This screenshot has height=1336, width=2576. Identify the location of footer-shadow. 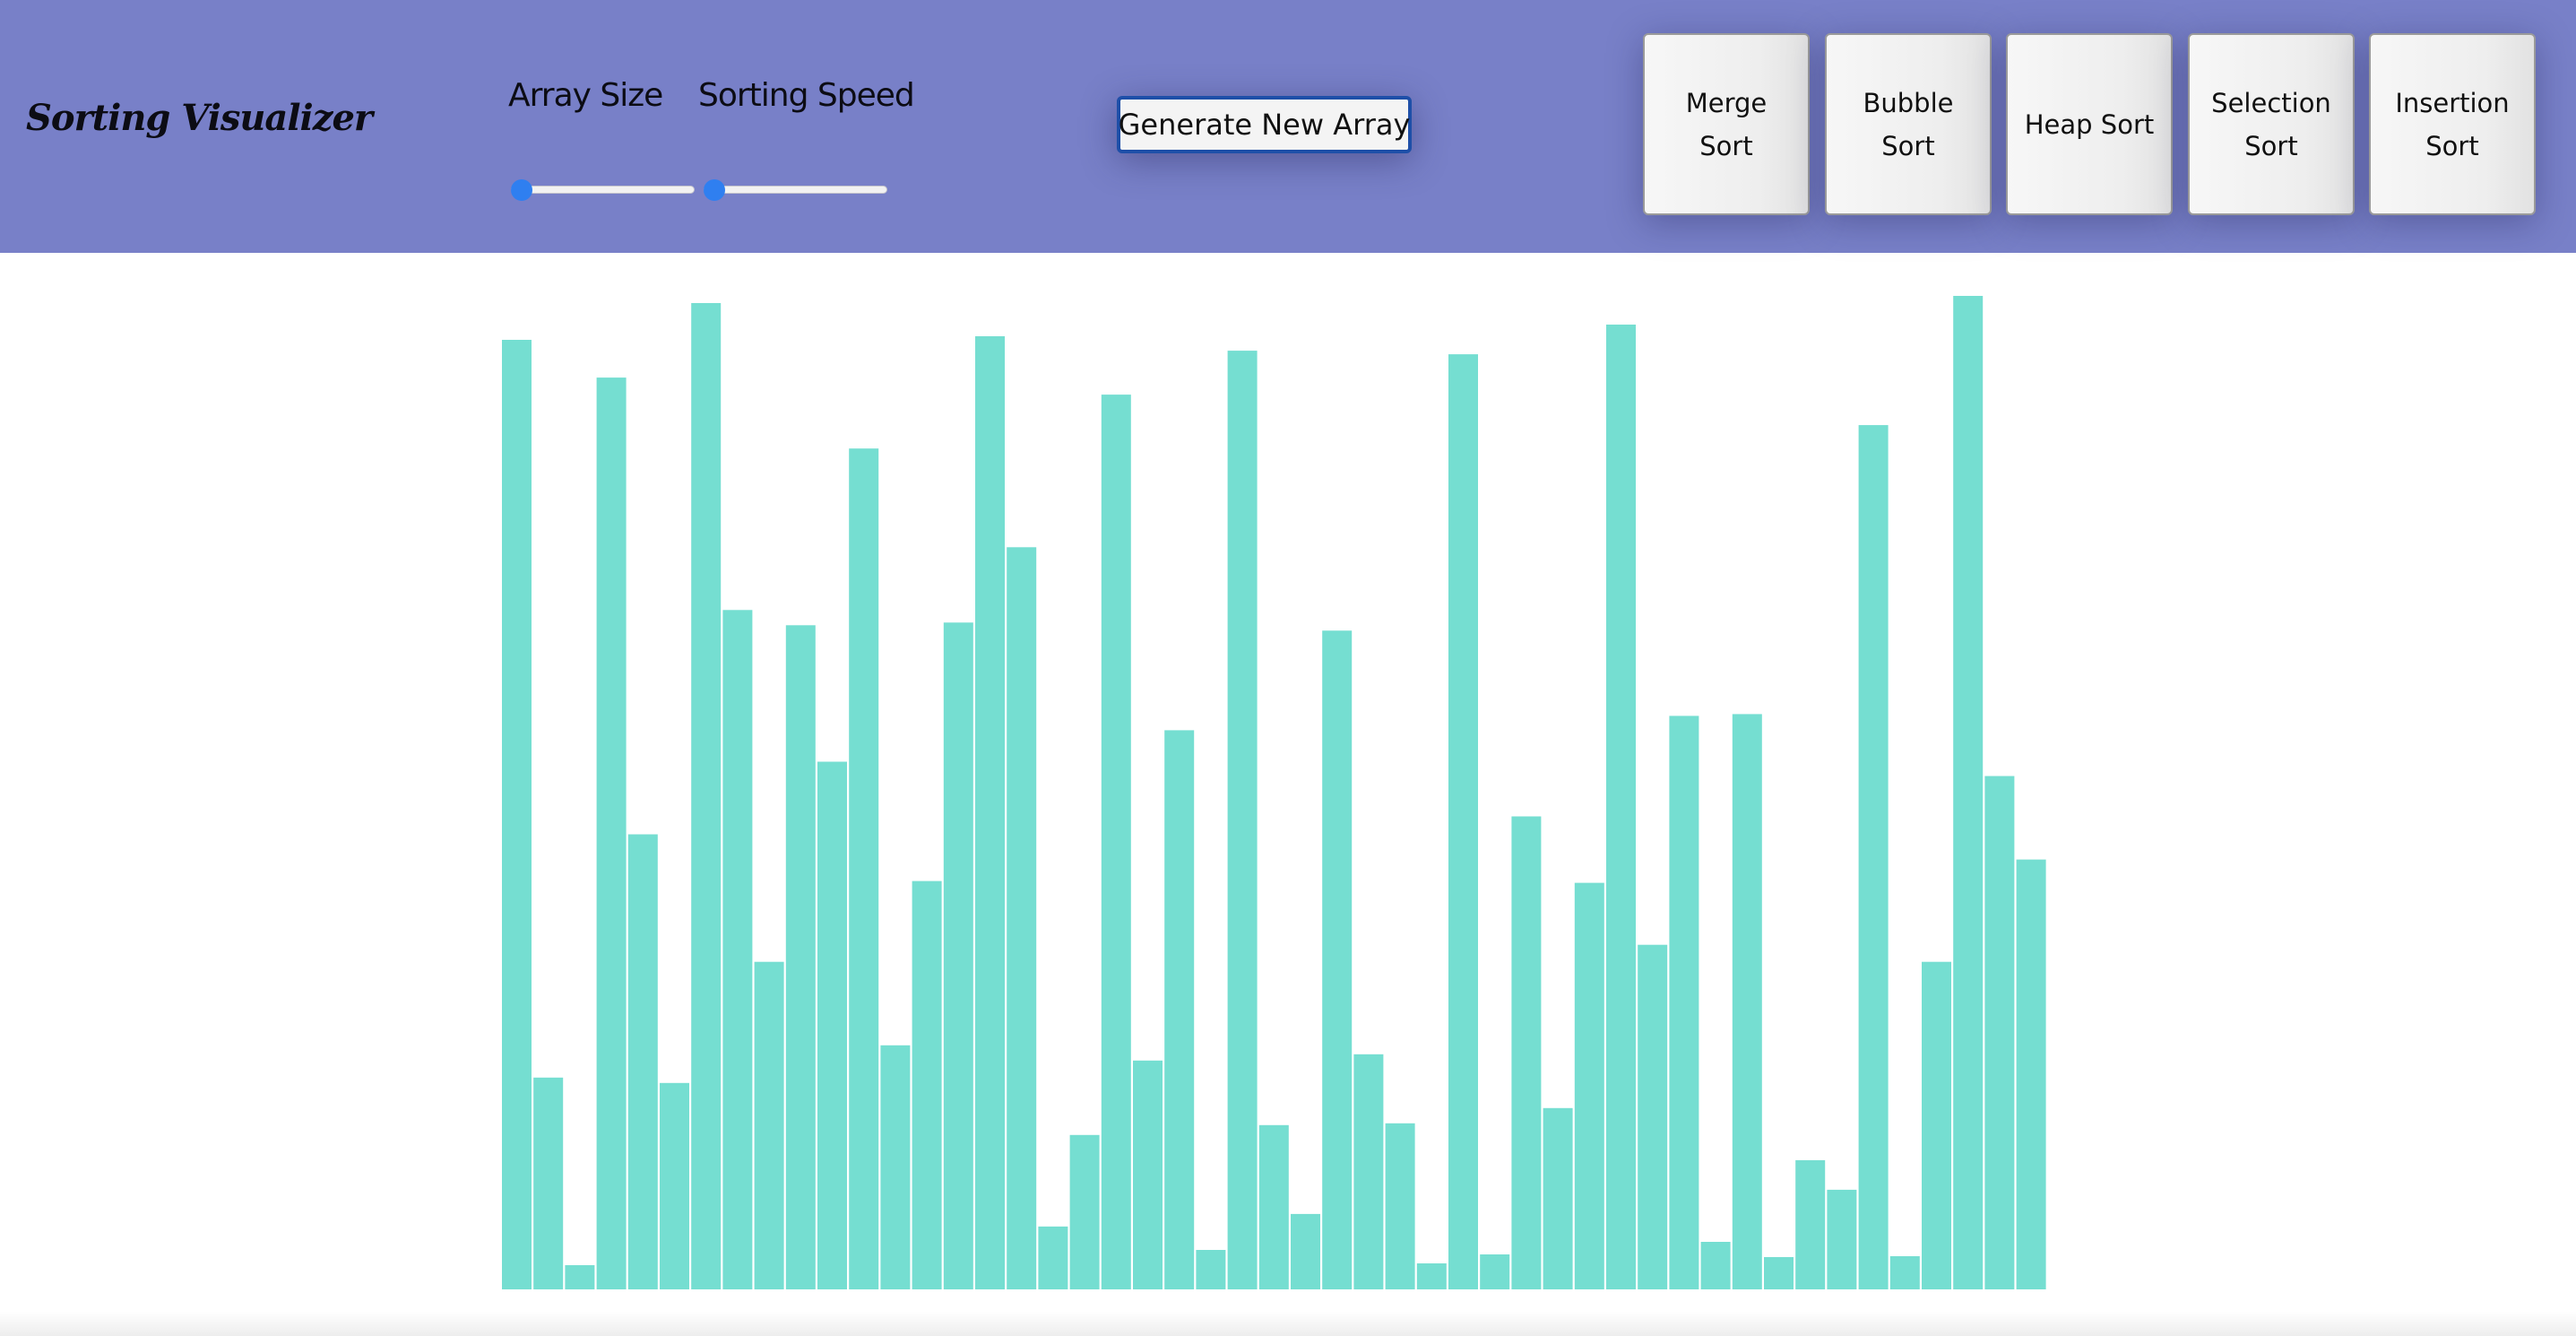
(1288, 1323).